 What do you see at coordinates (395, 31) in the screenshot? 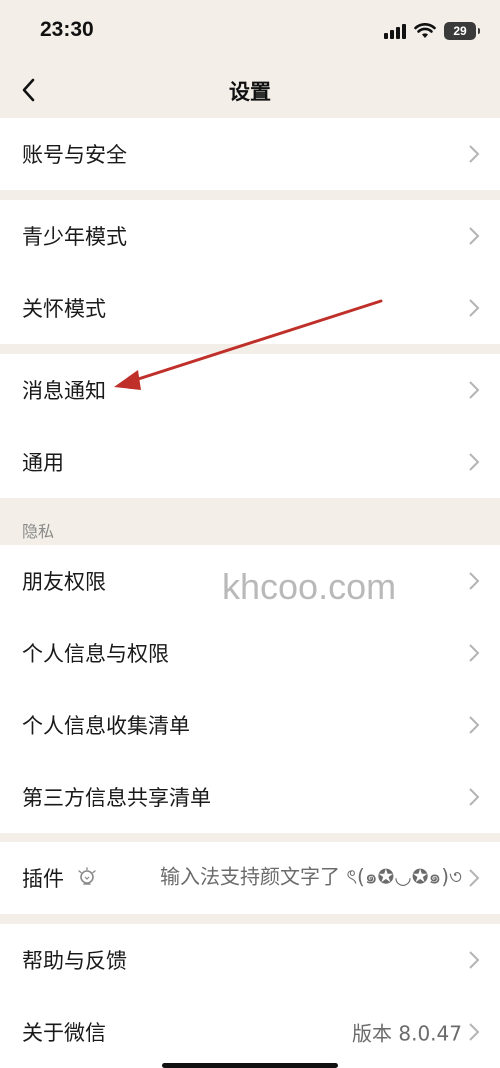
I see `signal-icon` at bounding box center [395, 31].